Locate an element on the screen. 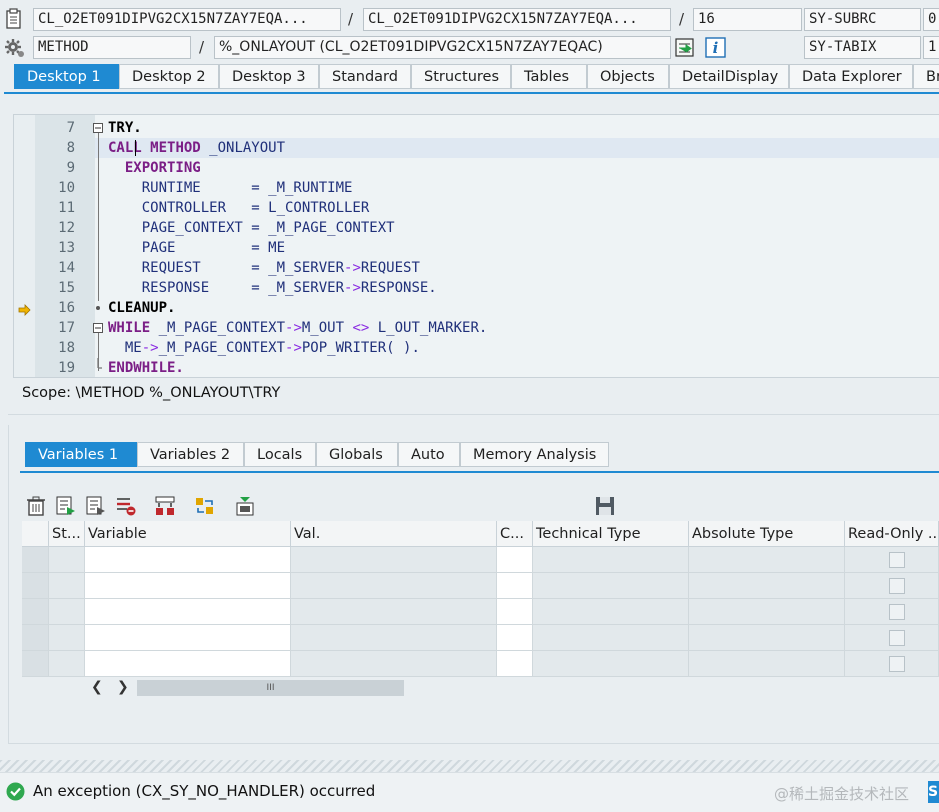 The height and width of the screenshot is (812, 939). code-line: 16 CLEANUP. is located at coordinates (476, 308).